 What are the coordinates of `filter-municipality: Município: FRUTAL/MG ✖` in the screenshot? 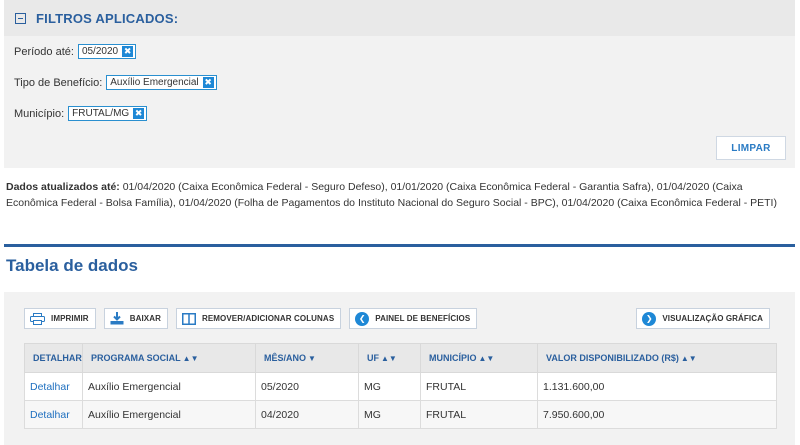 It's located at (81, 113).